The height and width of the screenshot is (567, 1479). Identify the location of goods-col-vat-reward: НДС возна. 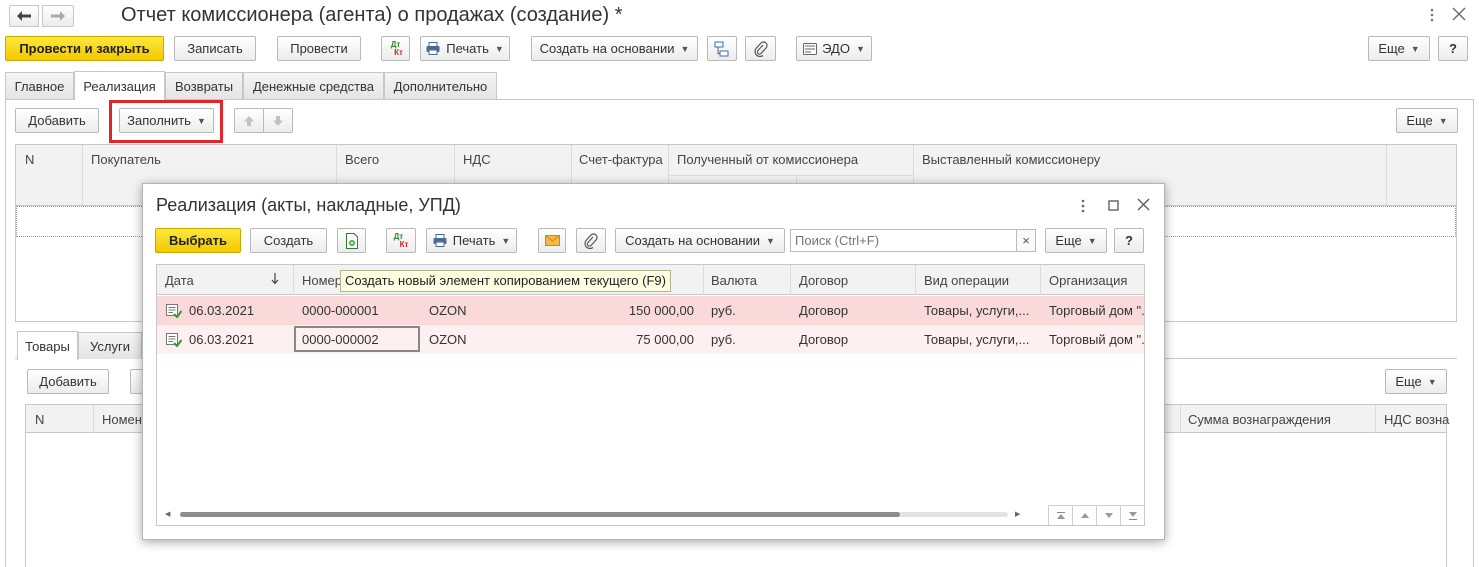
(1417, 419).